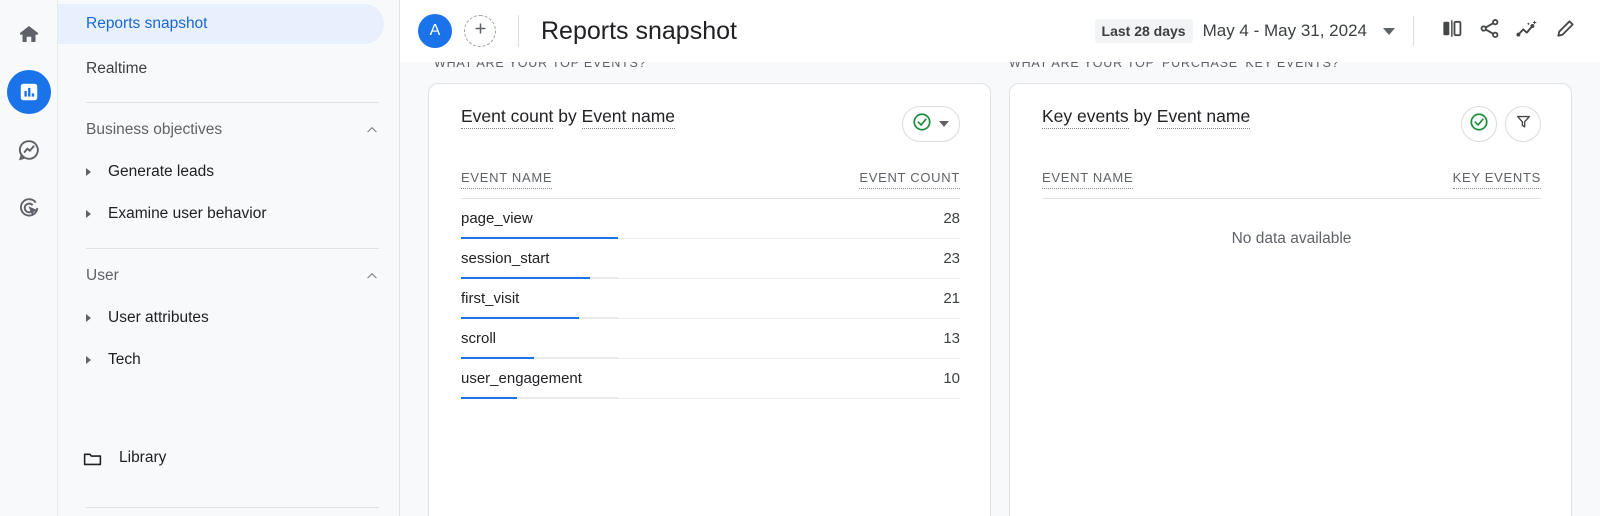  I want to click on sidebar-section-business-objectives: Business objectives, so click(228, 130).